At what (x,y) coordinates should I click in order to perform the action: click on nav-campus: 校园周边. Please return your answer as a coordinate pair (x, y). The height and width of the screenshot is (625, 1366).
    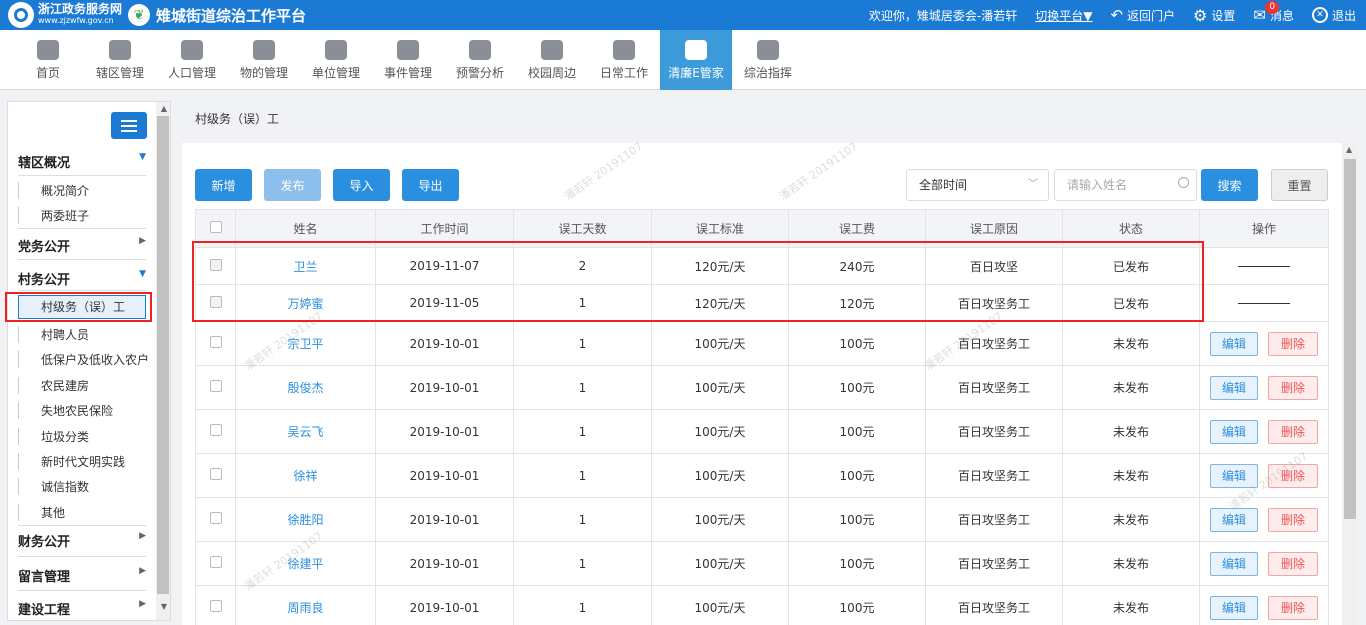
    Looking at the image, I should click on (552, 60).